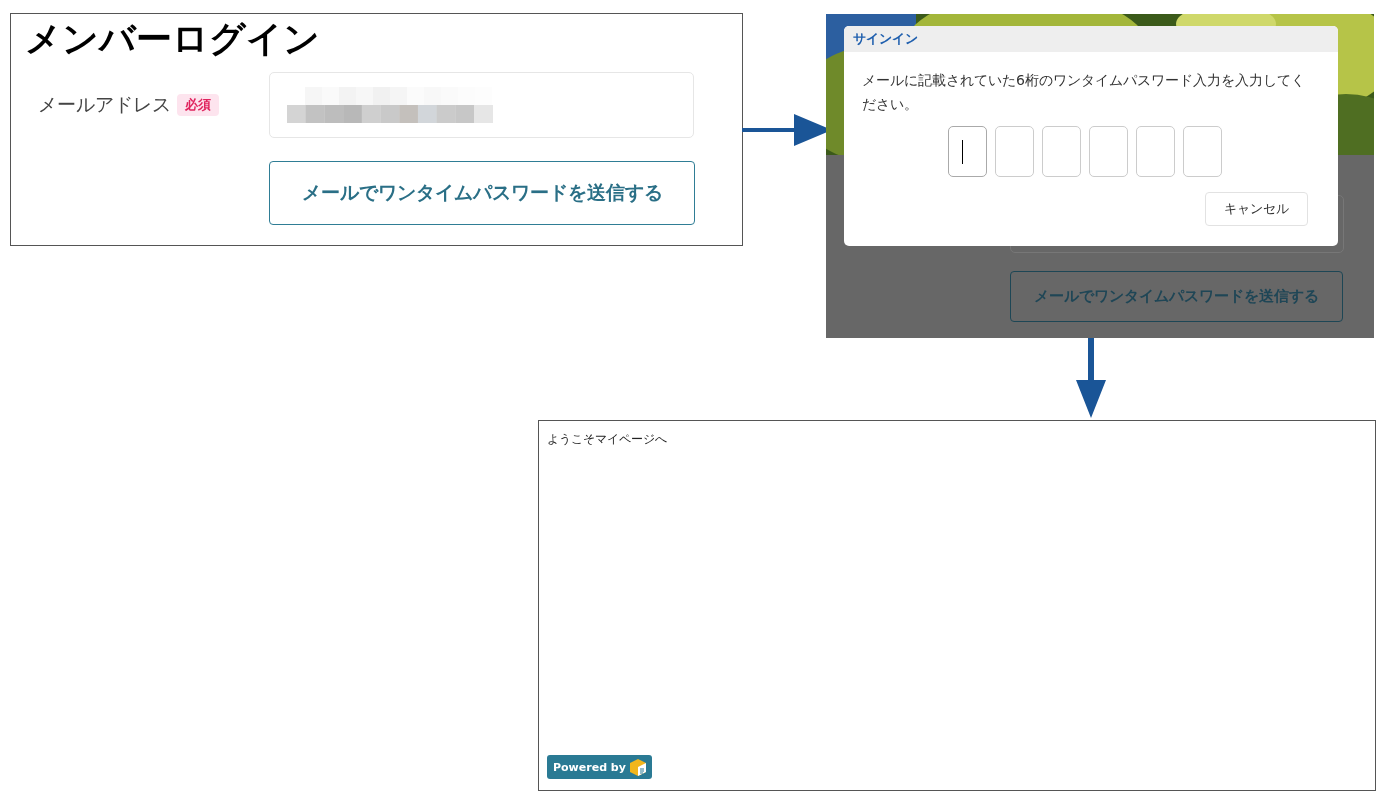  I want to click on cancel-button: キャンセル, so click(1256, 209).